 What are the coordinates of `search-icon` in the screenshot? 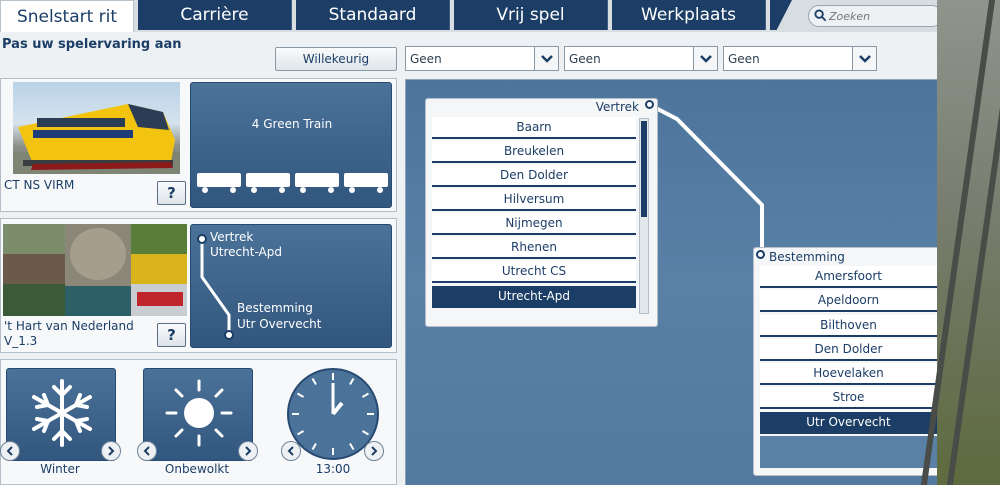 It's located at (820, 15).